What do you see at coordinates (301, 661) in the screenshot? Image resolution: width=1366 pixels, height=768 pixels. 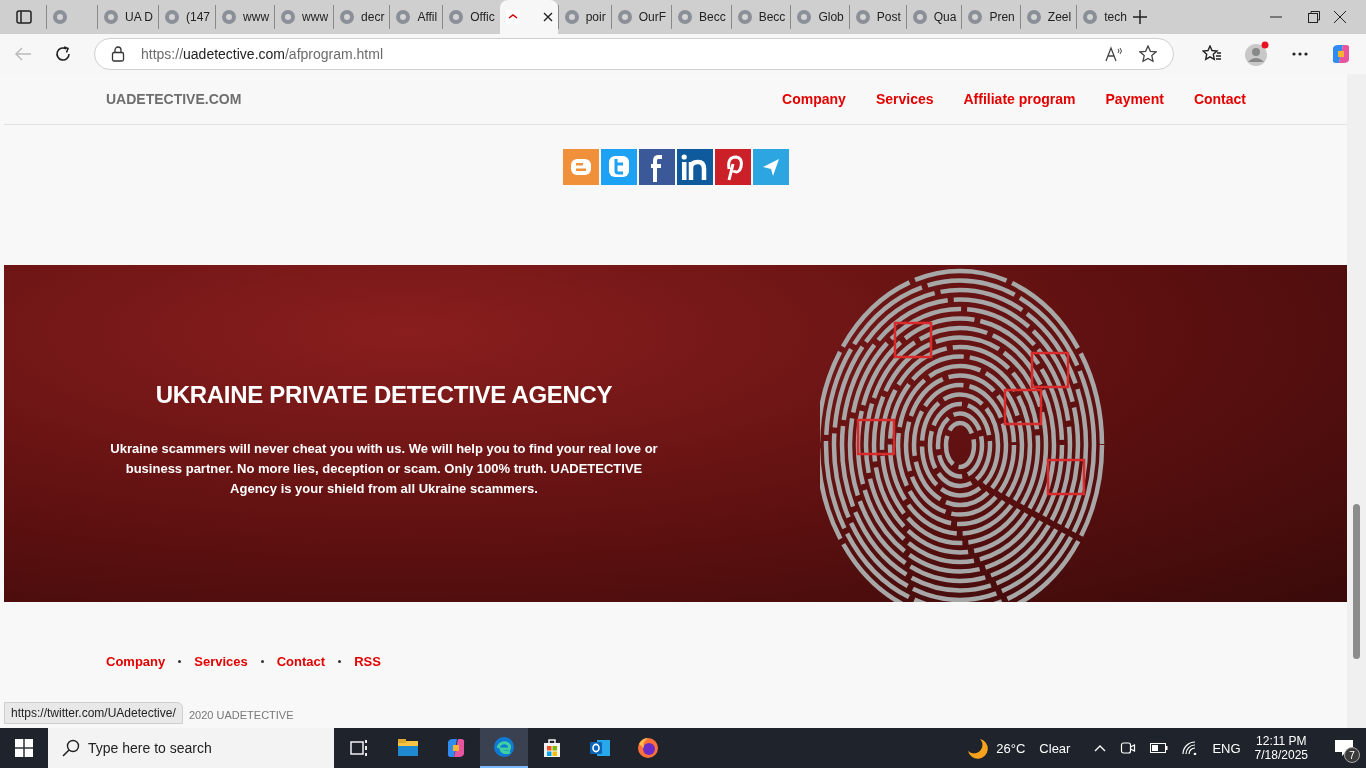 I see `footer-link: Contact` at bounding box center [301, 661].